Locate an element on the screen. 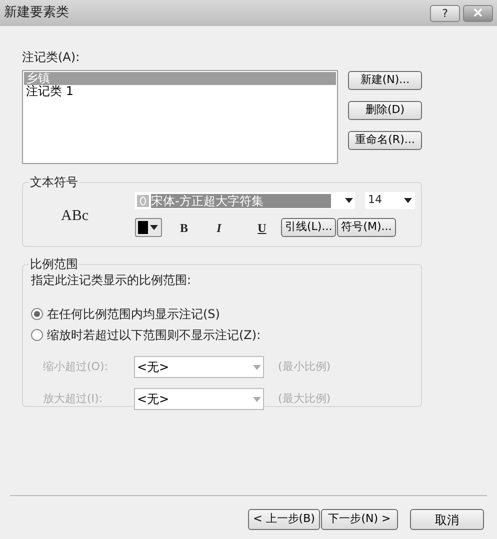 Image resolution: width=497 pixels, height=539 pixels. group-legend: 比例范围 is located at coordinates (54, 264).